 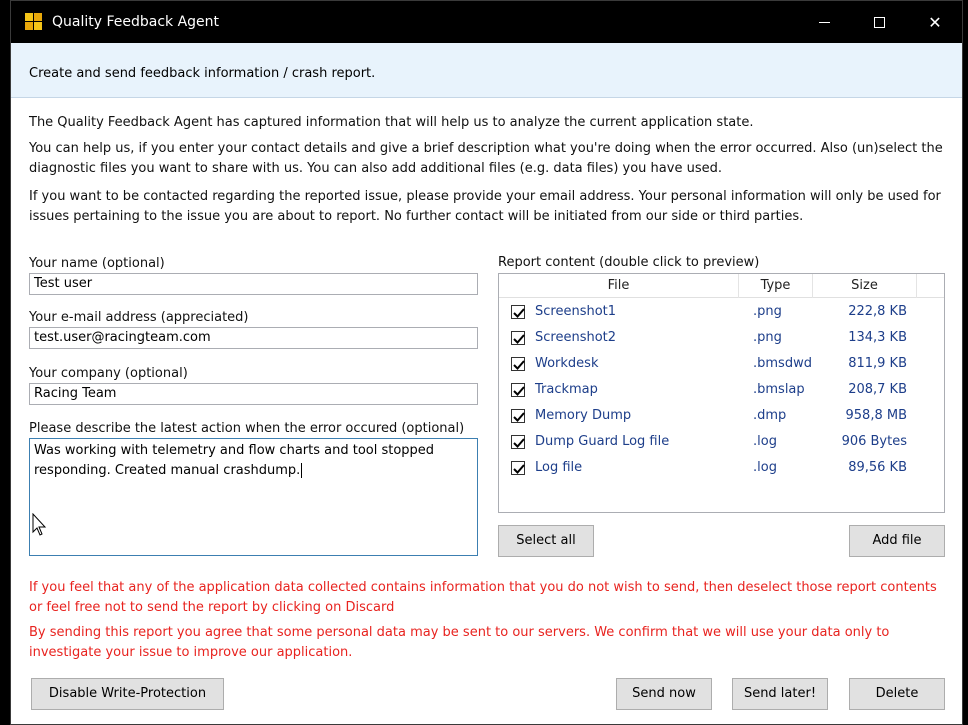 I want to click on file-size: 134,3 KB, so click(x=877, y=337).